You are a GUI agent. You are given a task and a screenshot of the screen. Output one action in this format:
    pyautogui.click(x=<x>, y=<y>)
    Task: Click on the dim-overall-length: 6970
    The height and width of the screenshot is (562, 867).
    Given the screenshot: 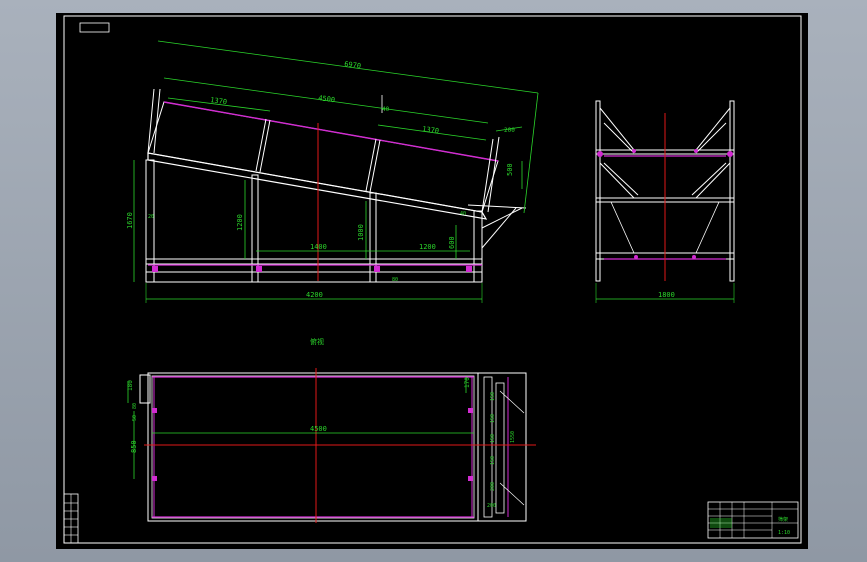 What is the action you would take?
    pyautogui.click(x=353, y=65)
    